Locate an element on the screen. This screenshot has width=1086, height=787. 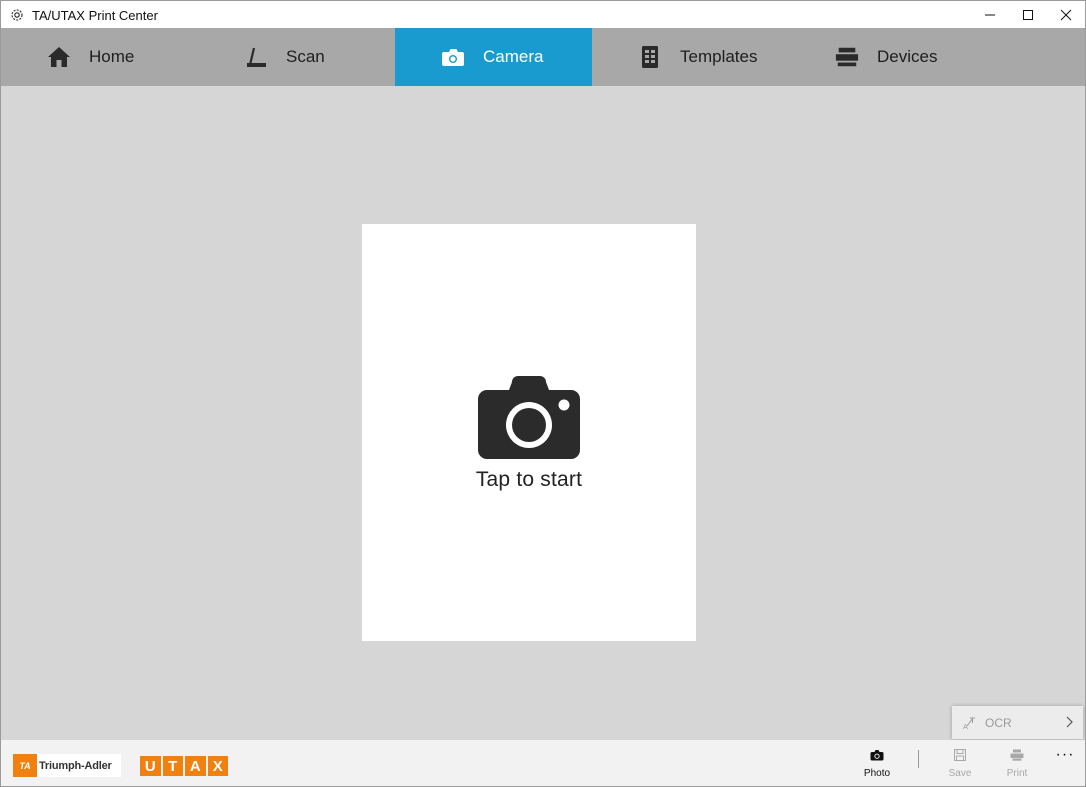
photo-label: Photo is located at coordinates (877, 773).